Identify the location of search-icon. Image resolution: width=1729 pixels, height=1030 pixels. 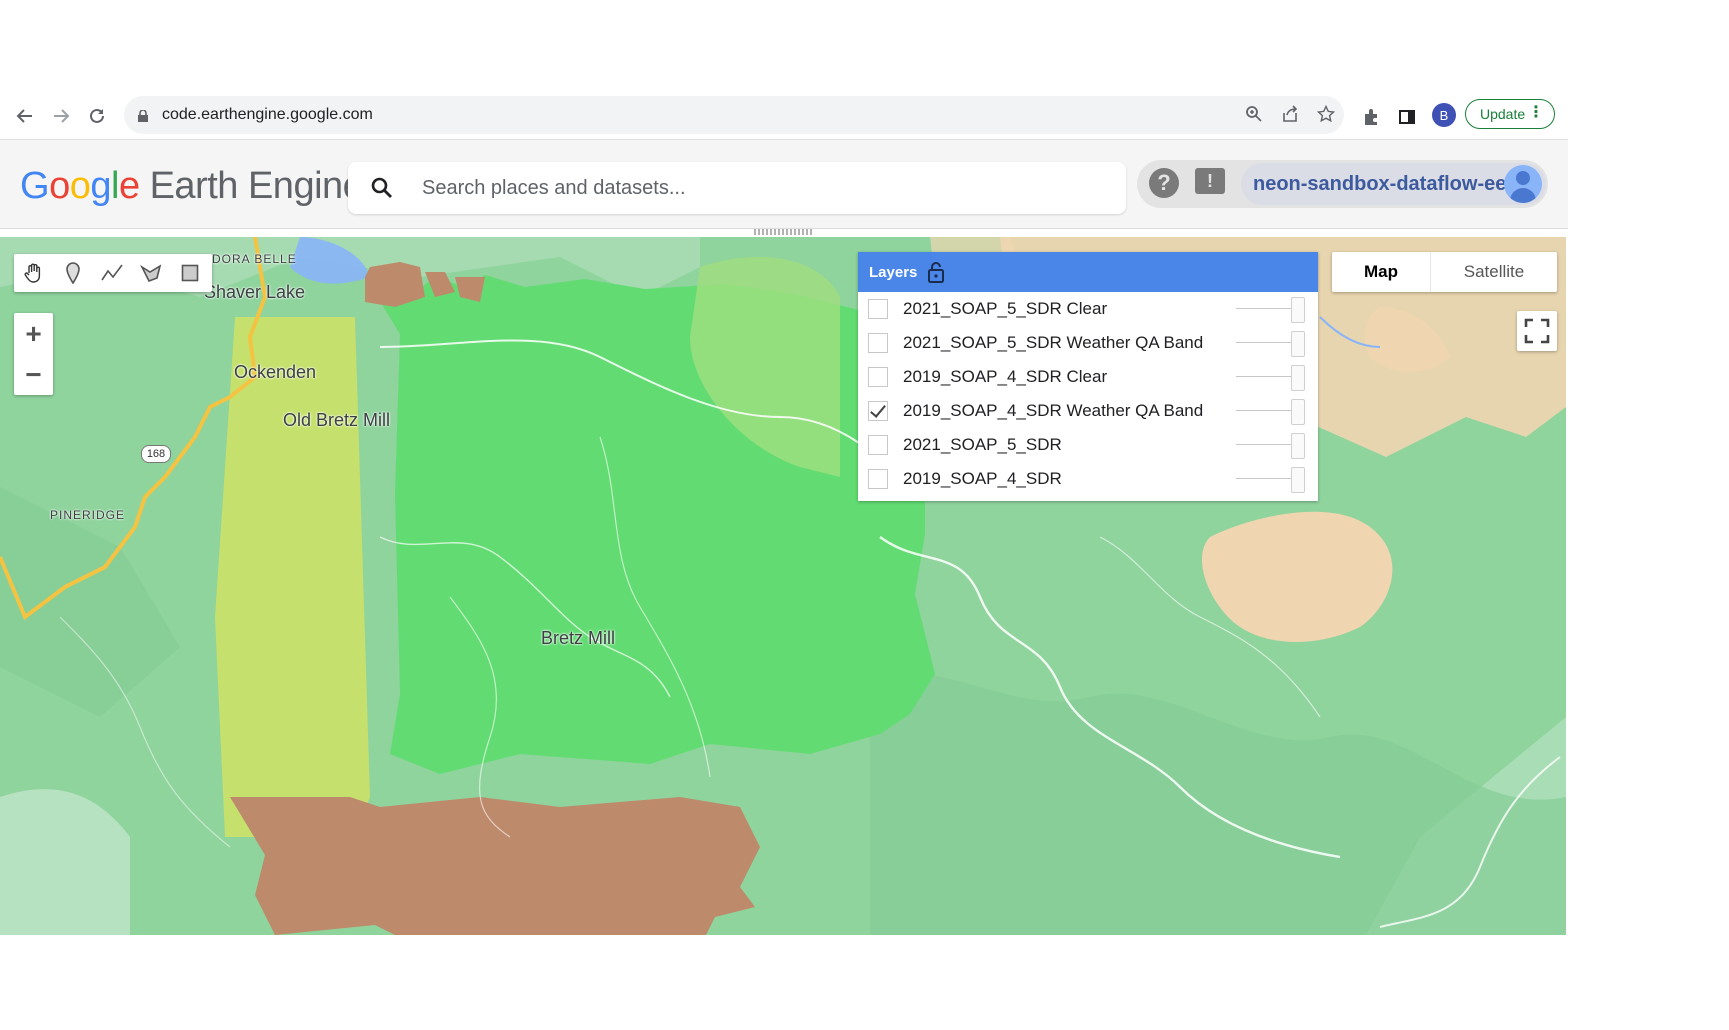
(382, 188).